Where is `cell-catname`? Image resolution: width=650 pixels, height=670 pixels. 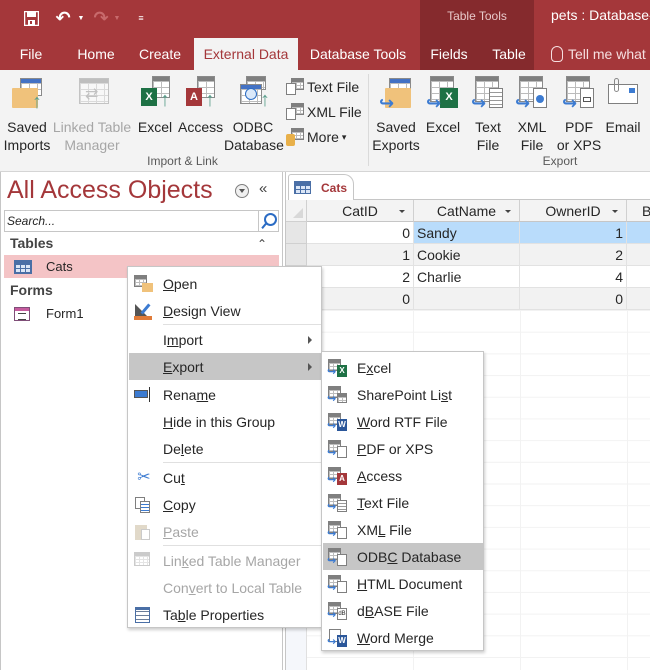
cell-catname is located at coordinates (467, 299).